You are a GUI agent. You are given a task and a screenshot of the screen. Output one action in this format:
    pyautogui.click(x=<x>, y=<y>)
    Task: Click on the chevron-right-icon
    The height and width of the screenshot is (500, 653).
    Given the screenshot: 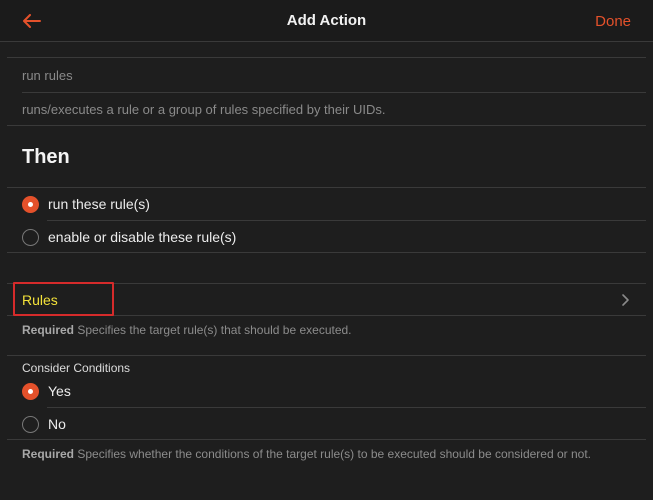 What is the action you would take?
    pyautogui.click(x=625, y=300)
    